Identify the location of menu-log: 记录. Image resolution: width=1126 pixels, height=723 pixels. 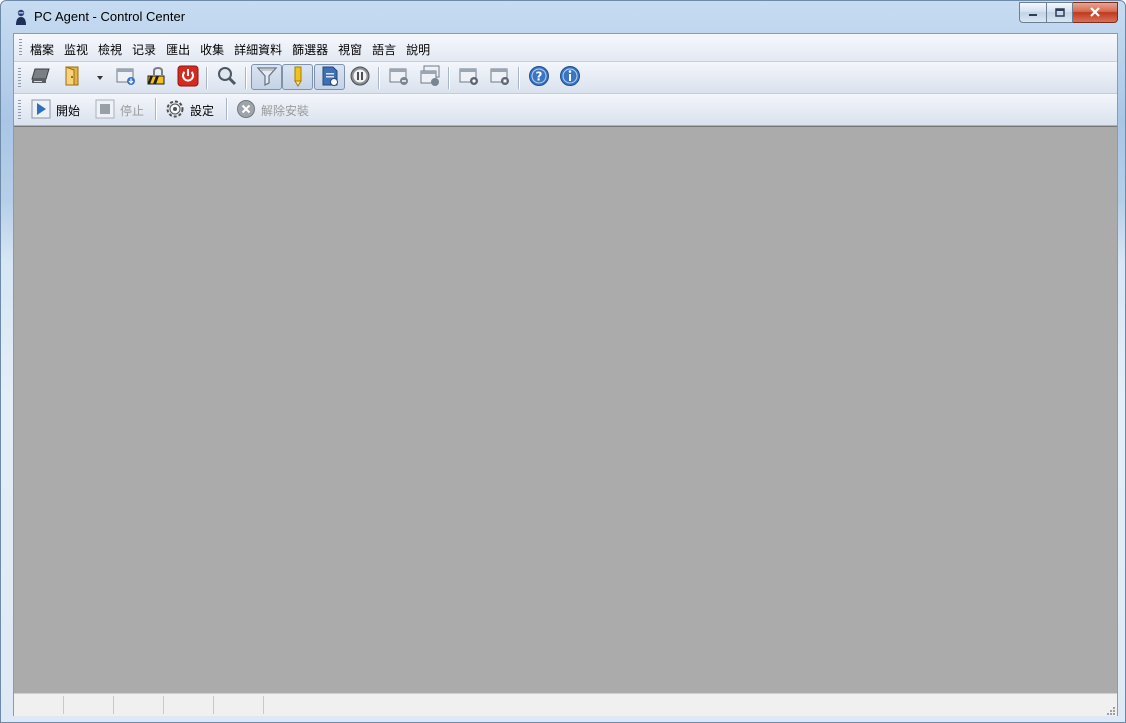
(144, 49).